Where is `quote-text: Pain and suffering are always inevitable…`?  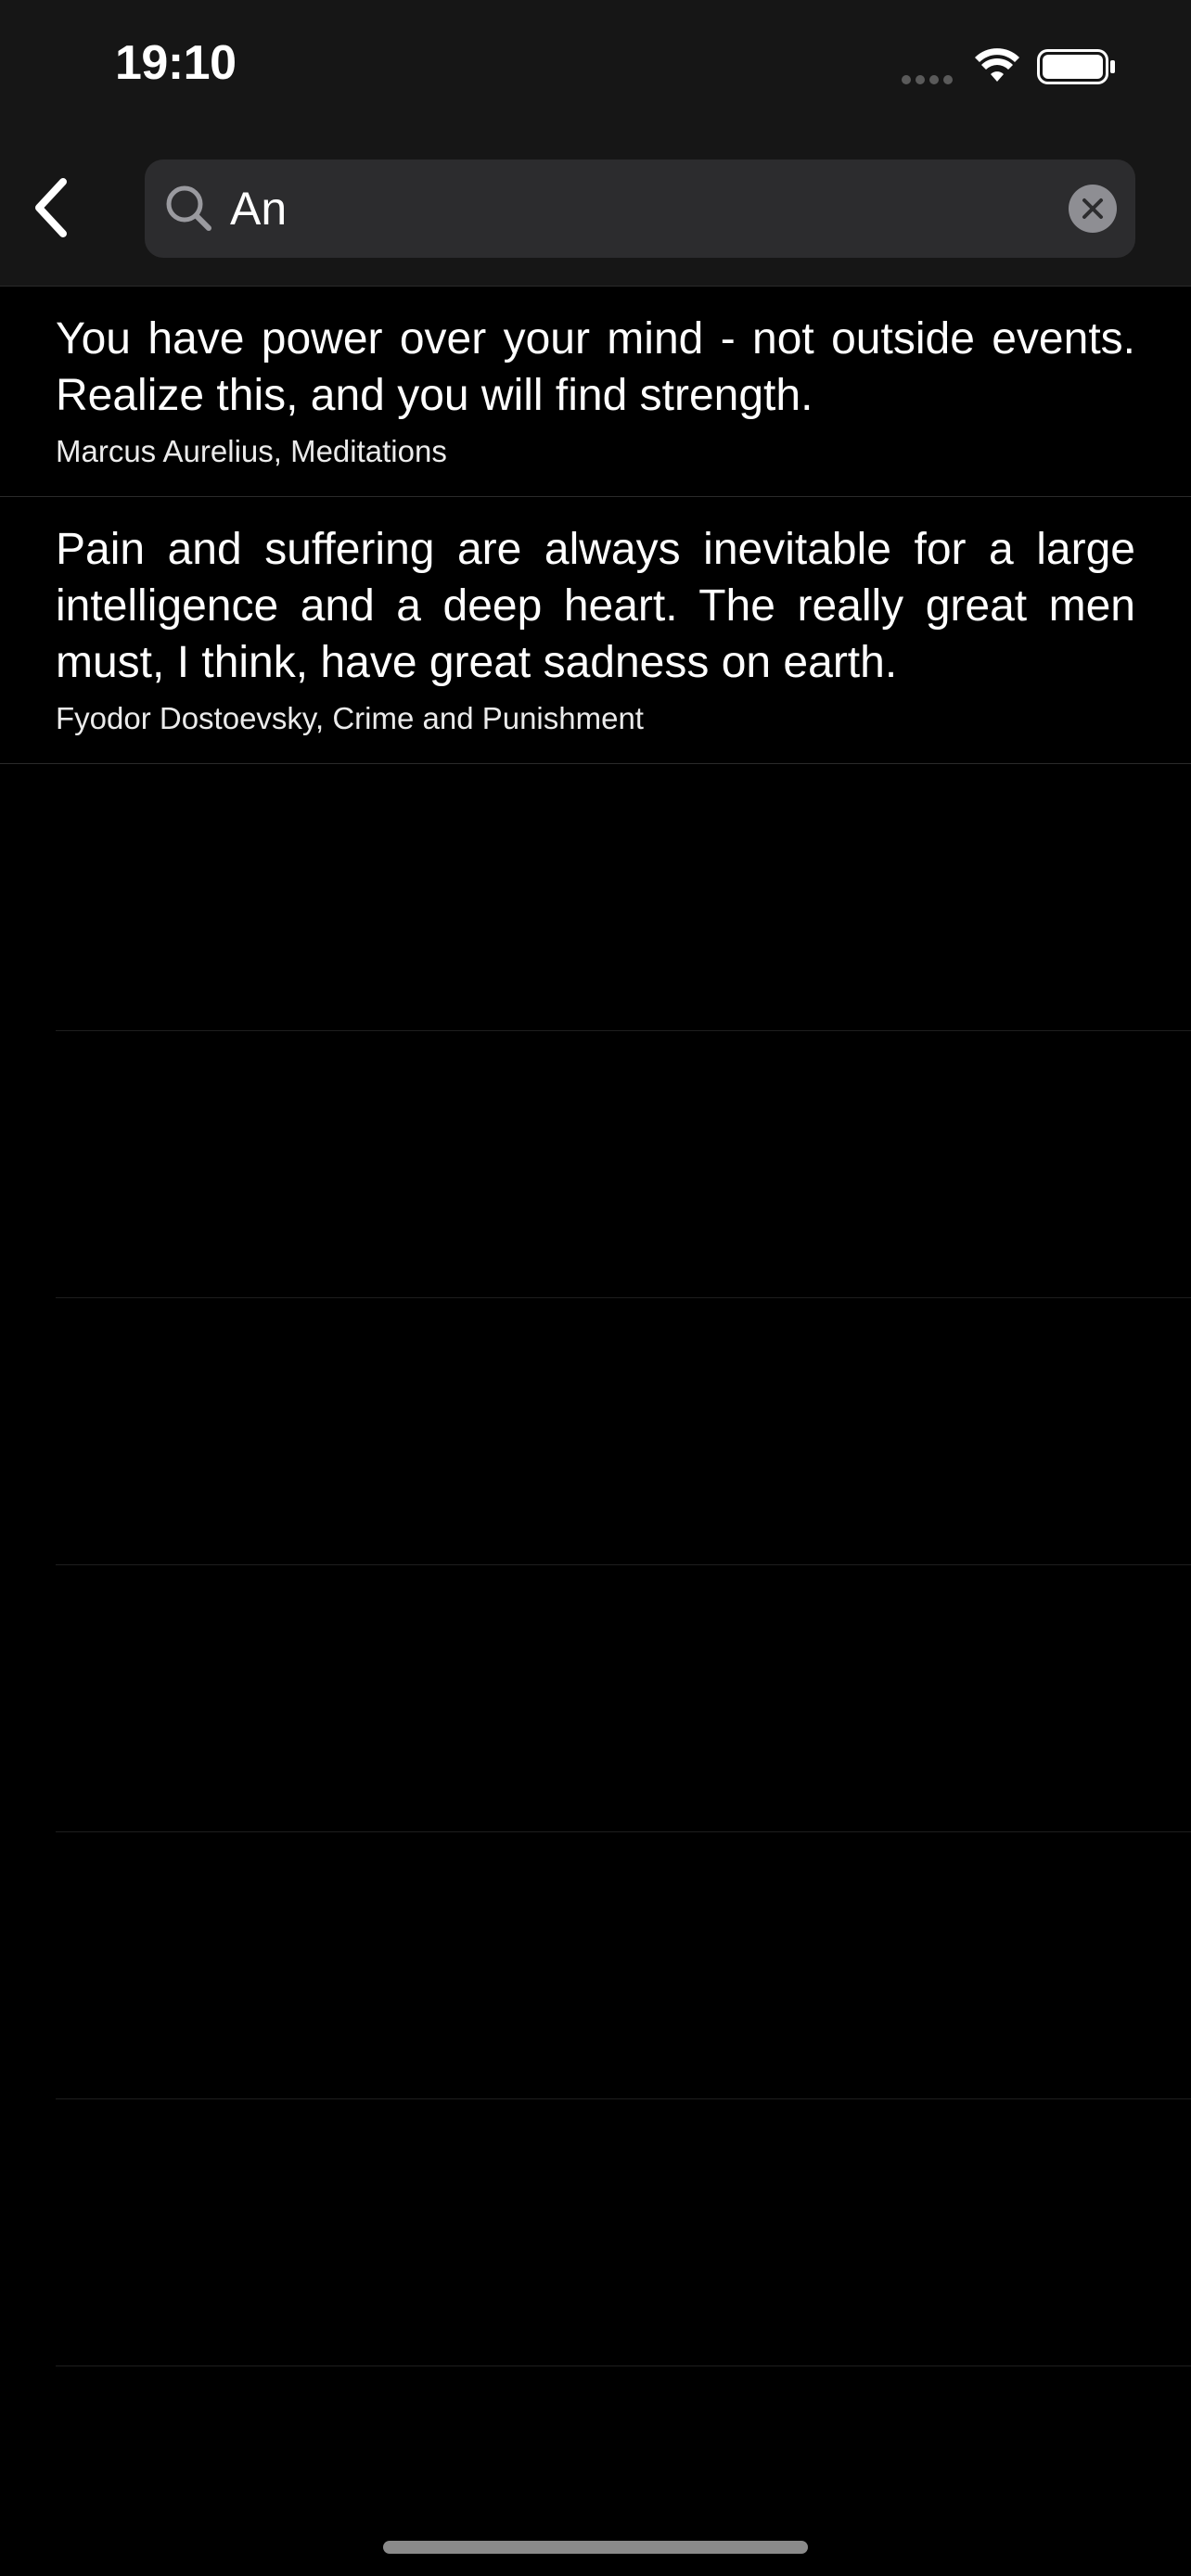
quote-text: Pain and suffering are always inevitable… is located at coordinates (595, 606).